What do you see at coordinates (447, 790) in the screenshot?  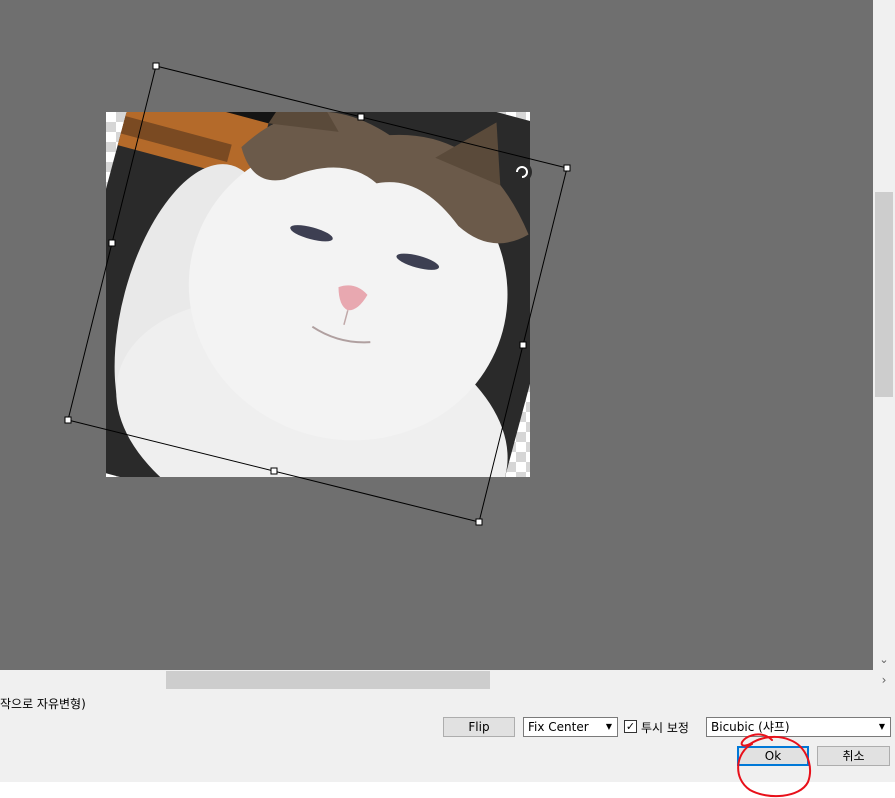 I see `bottom-strip` at bounding box center [447, 790].